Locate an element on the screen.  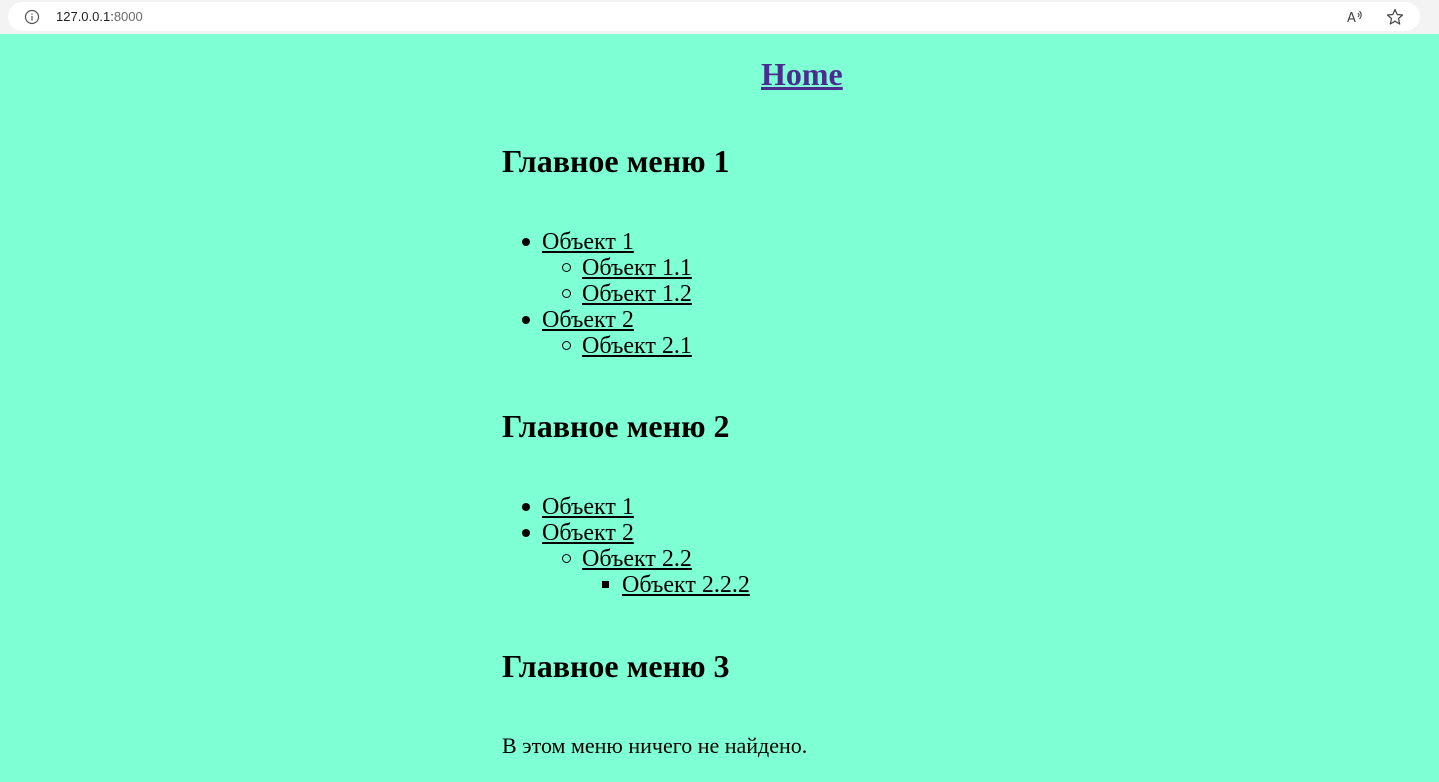
menu1-item-2-link: Объект 2 is located at coordinates (588, 320).